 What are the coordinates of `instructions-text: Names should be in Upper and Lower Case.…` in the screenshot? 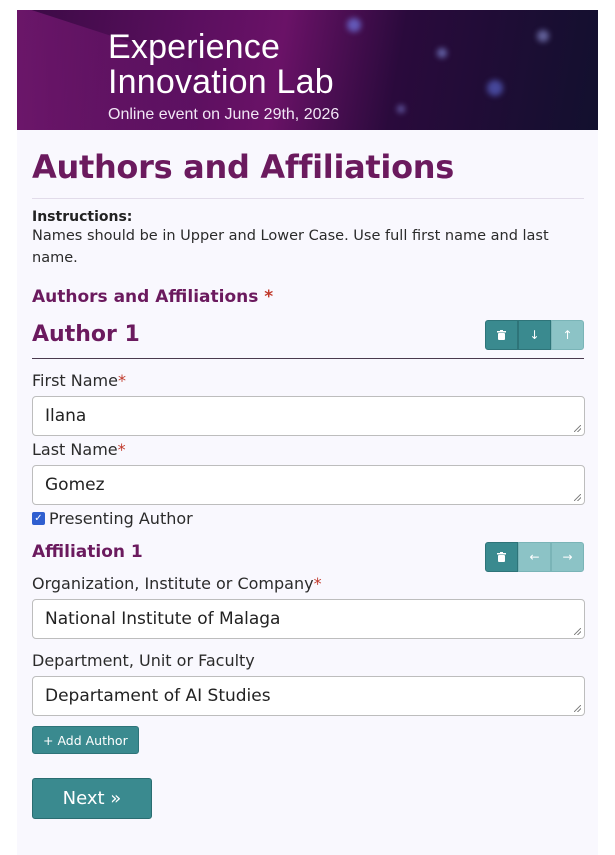 It's located at (290, 247).